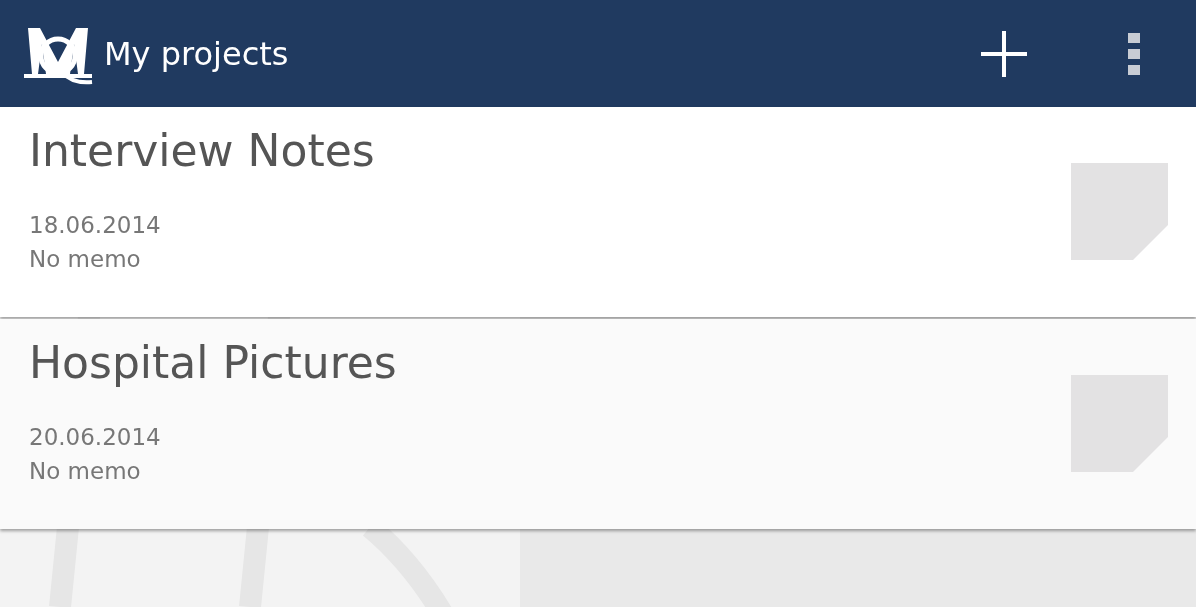  I want to click on app-title: My projects, so click(197, 53).